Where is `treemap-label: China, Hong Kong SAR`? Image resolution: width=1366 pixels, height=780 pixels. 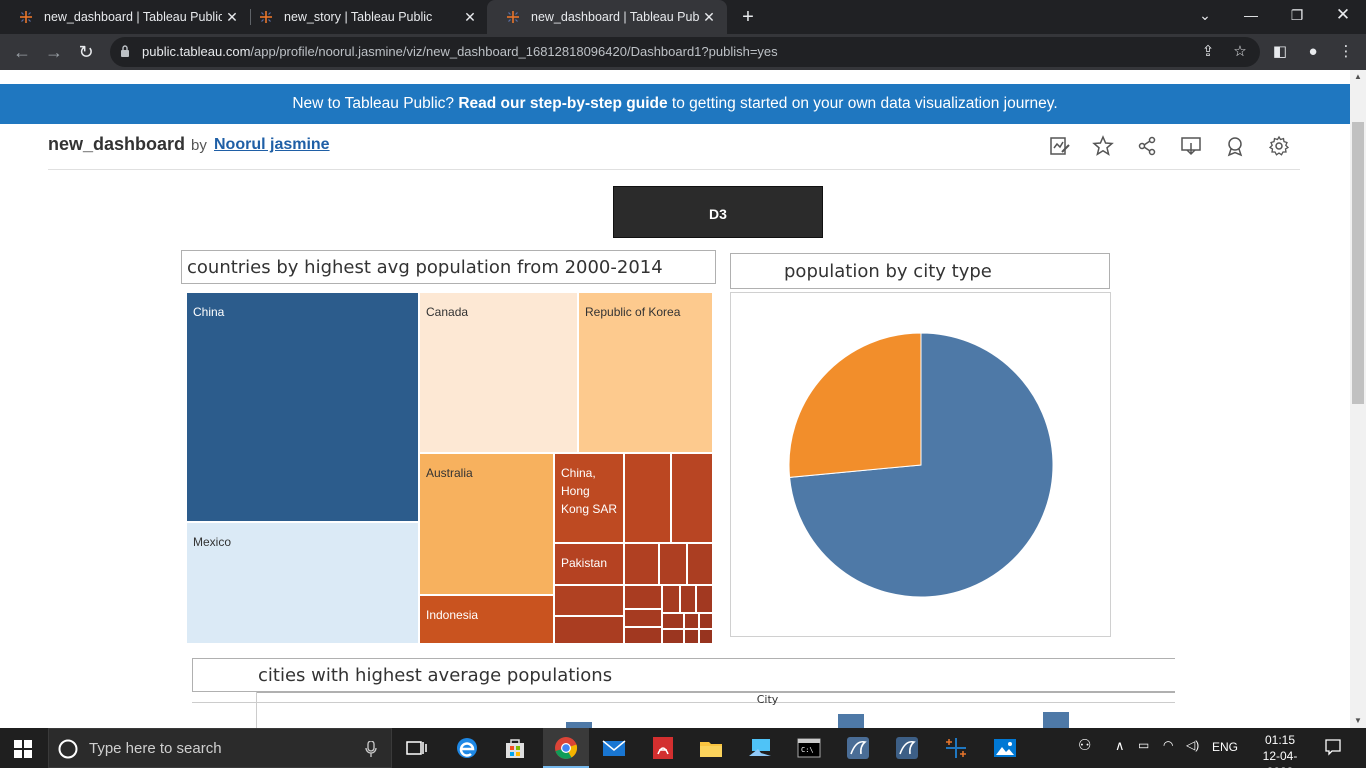 treemap-label: China, Hong Kong SAR is located at coordinates (589, 491).